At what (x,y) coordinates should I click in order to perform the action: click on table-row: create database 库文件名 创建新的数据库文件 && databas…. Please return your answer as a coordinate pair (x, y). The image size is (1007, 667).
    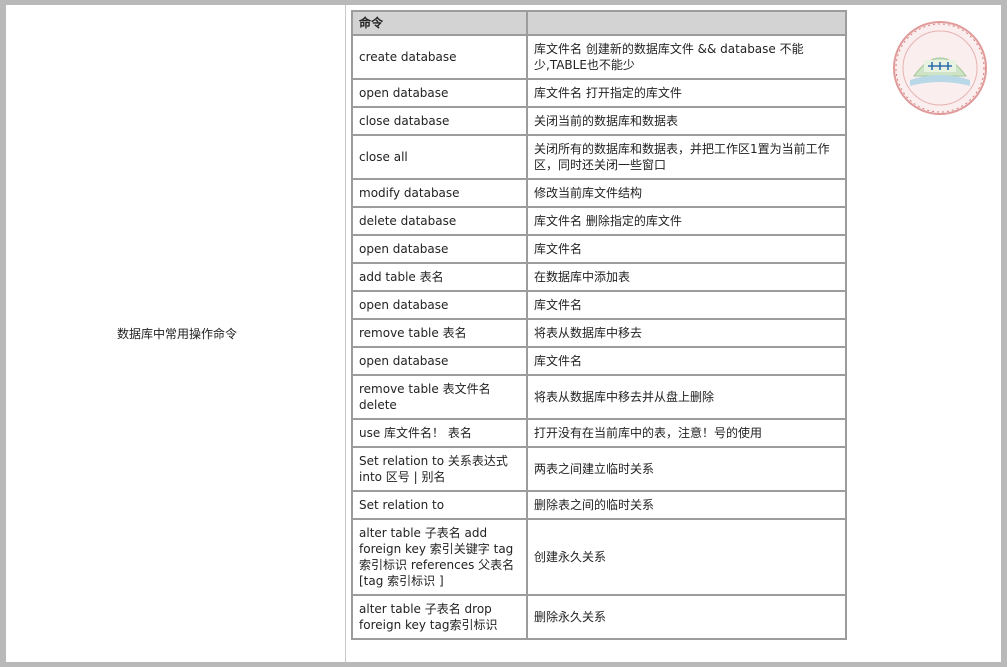
    Looking at the image, I should click on (599, 57).